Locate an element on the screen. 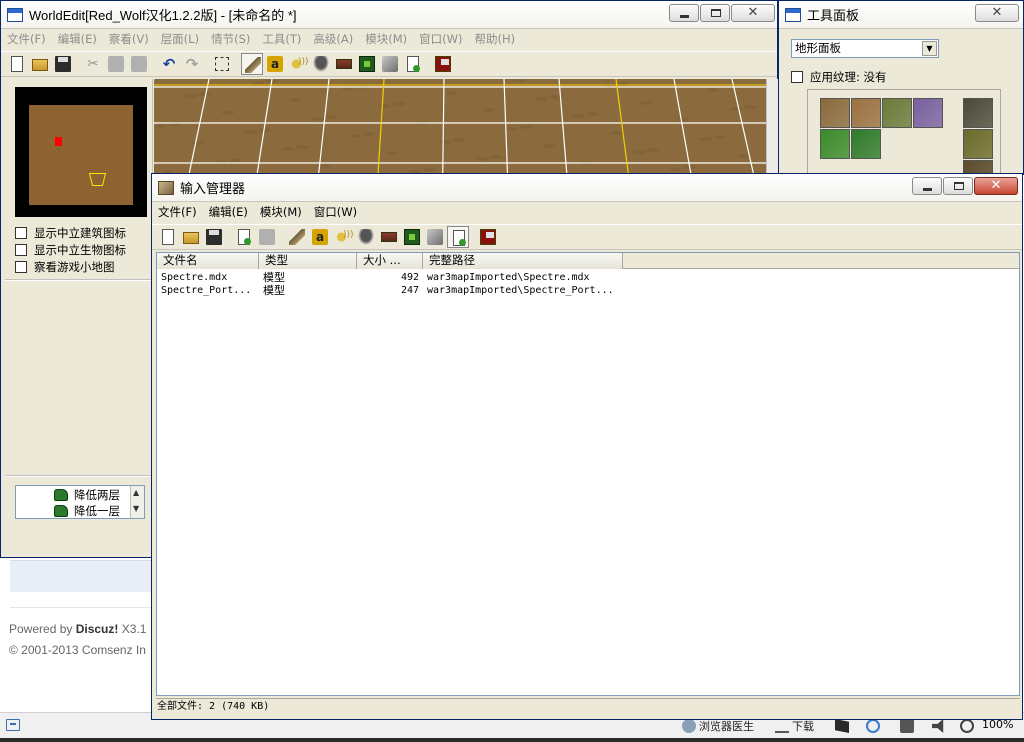  ie-icon is located at coordinates (873, 726).